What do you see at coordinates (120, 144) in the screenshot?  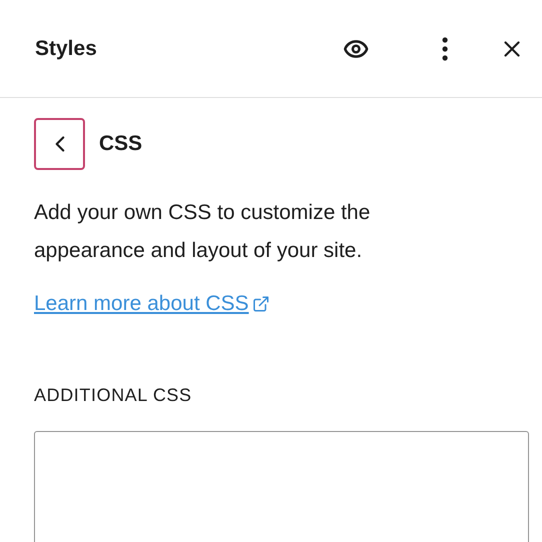 I see `section-title: CSS` at bounding box center [120, 144].